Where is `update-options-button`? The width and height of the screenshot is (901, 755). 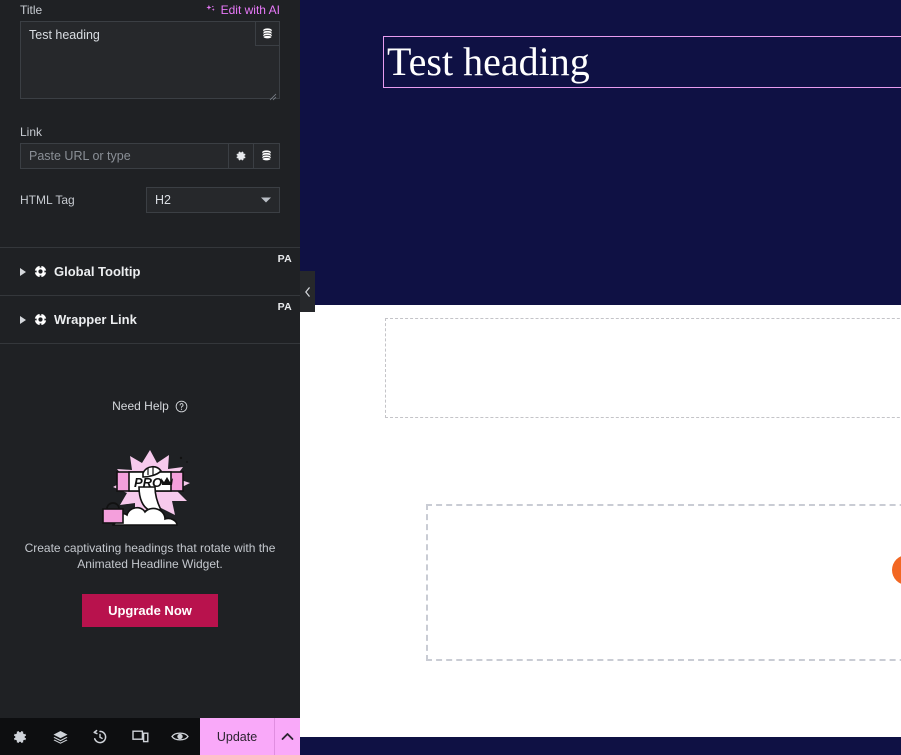 update-options-button is located at coordinates (287, 736).